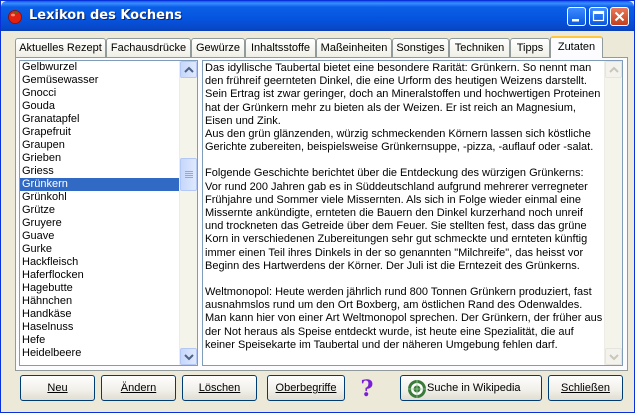 This screenshot has height=413, width=635. What do you see at coordinates (474, 388) in the screenshot?
I see `wikipedia-button-label: Suche in Wikipedia` at bounding box center [474, 388].